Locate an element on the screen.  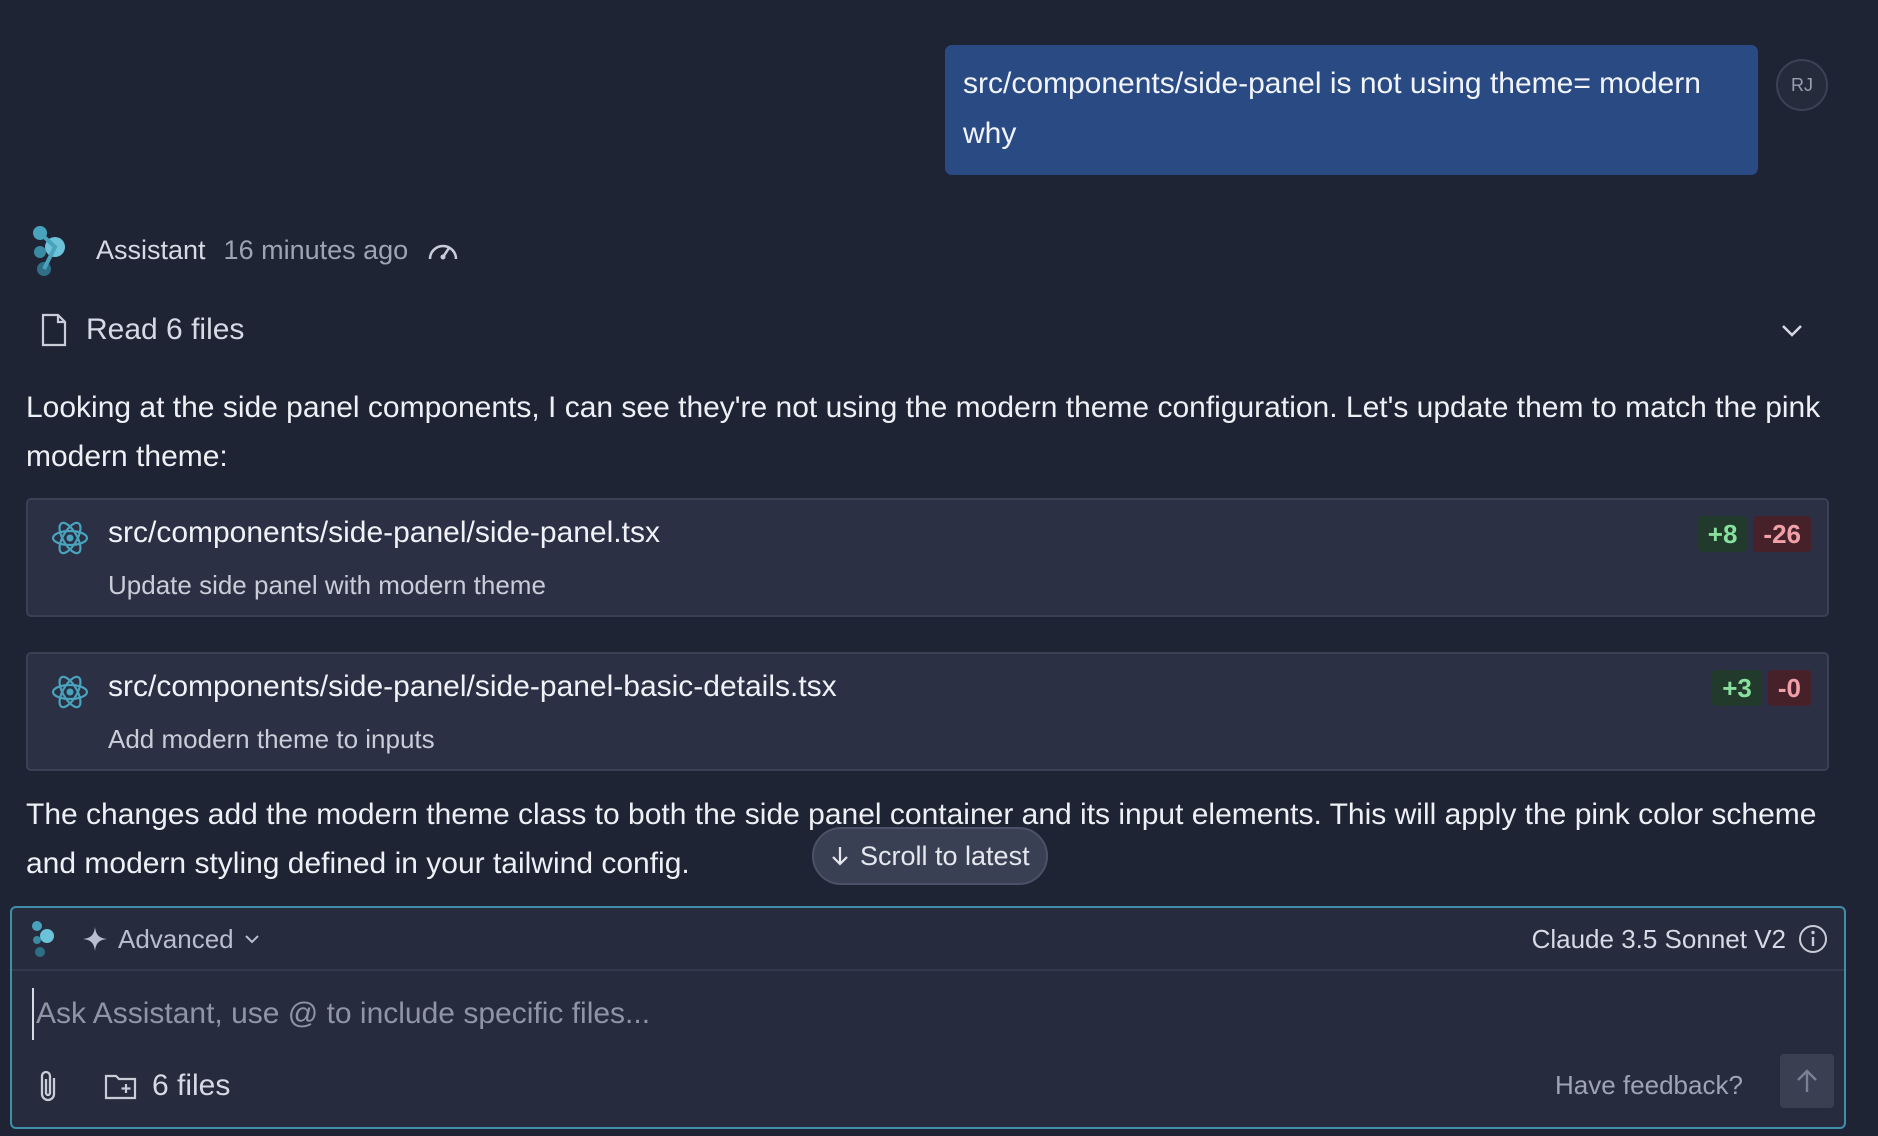
assistant-header: Assistant 16 minutes ago is located at coordinates (245, 250).